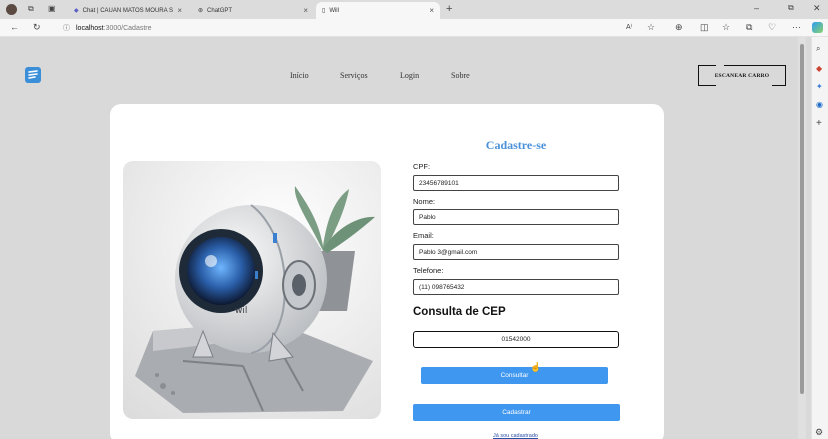  I want to click on teams-icon: ◆, so click(76, 11).